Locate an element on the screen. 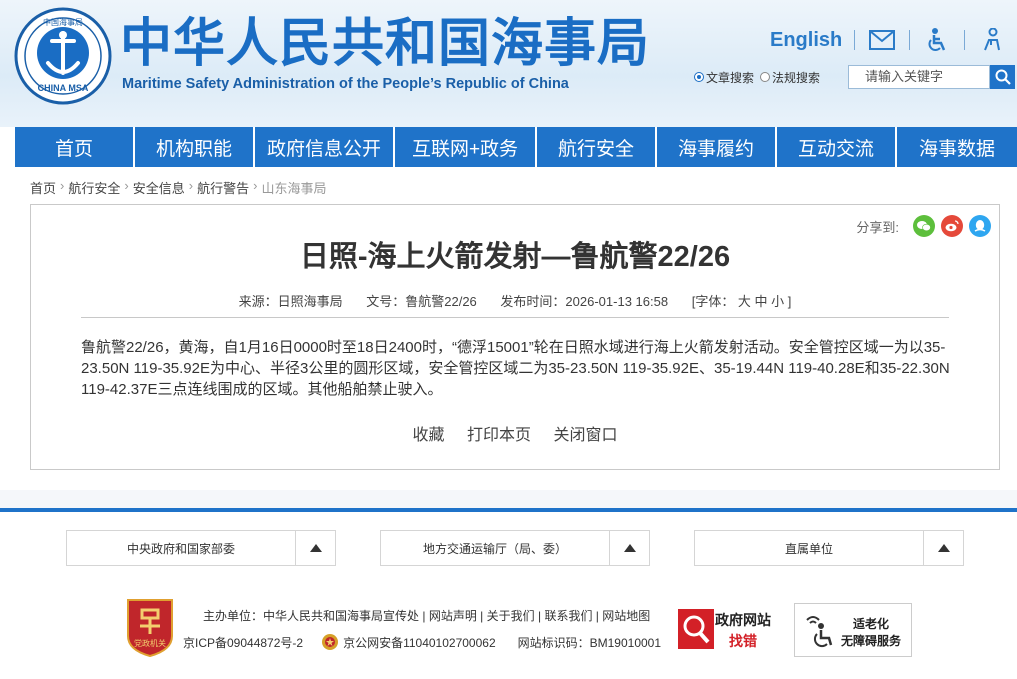  radio-law-search: 法规搜索 is located at coordinates (790, 77).